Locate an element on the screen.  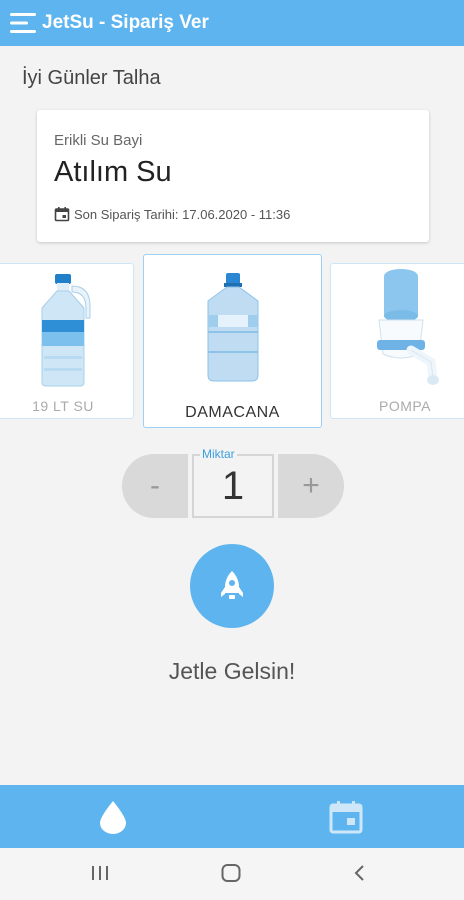
quantity-field: 1 is located at coordinates (233, 486).